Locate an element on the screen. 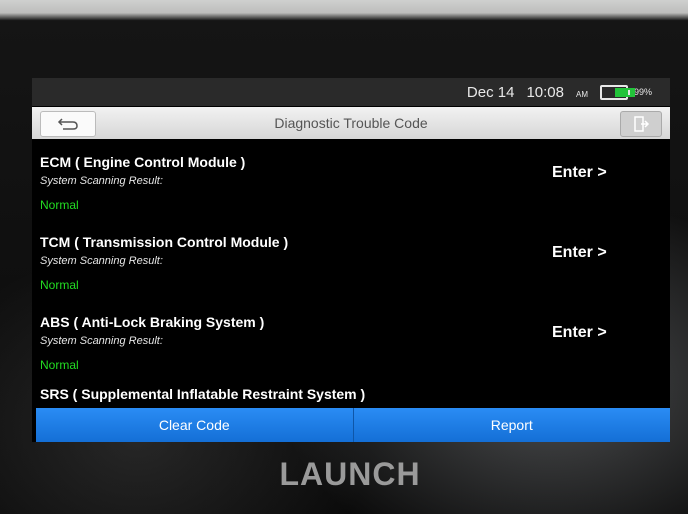  battery-icon is located at coordinates (617, 92).